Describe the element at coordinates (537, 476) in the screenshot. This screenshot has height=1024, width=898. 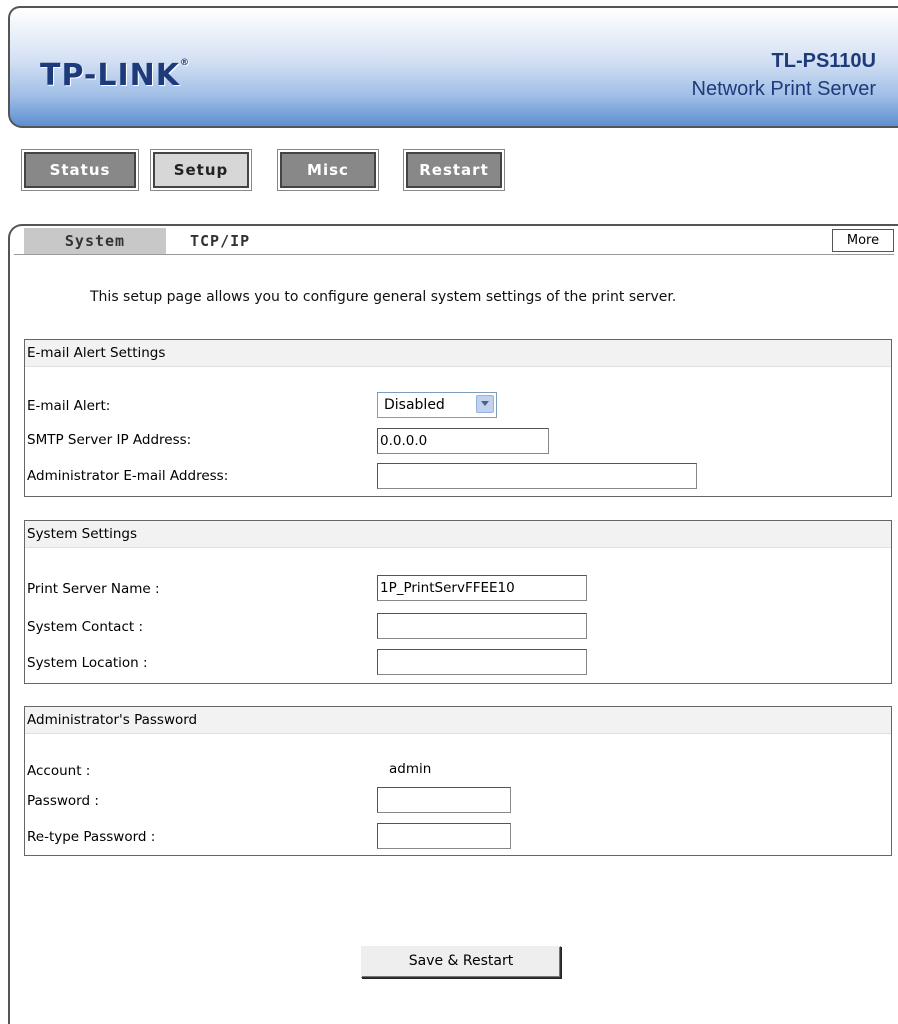
I see `admin-email-input` at that location.